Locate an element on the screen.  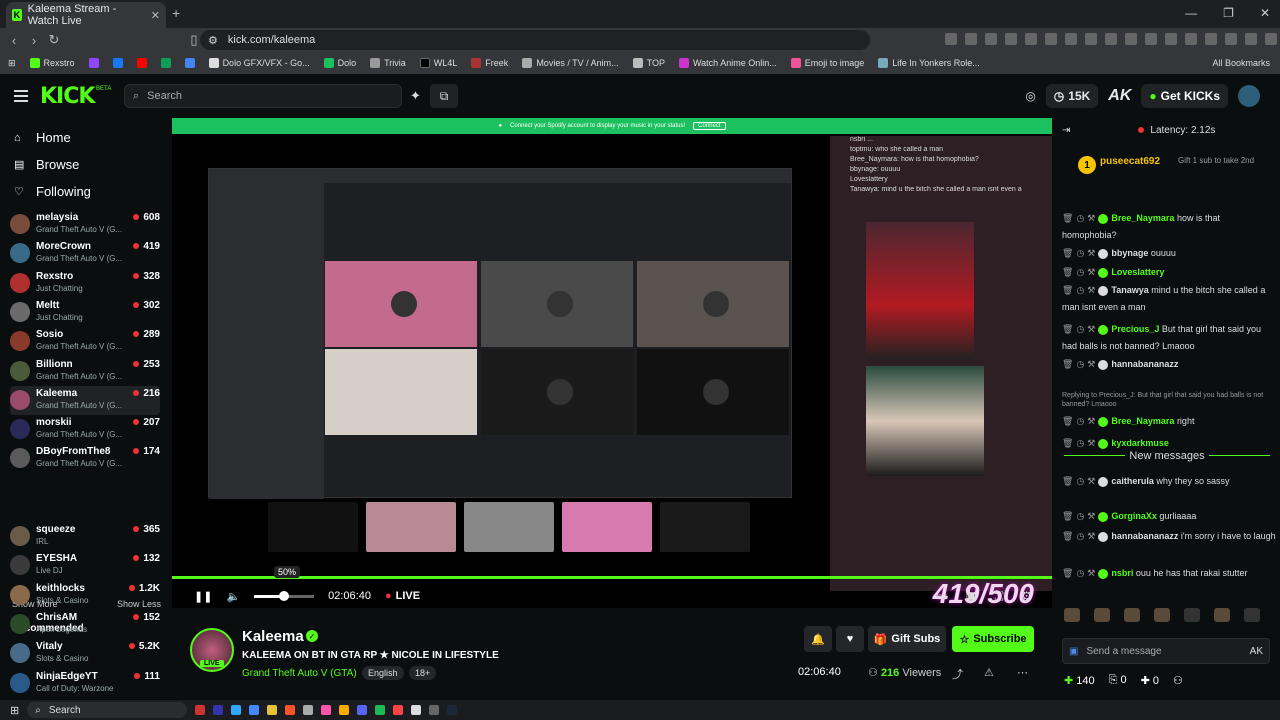
follow-button: ♥ is located at coordinates (850, 639).